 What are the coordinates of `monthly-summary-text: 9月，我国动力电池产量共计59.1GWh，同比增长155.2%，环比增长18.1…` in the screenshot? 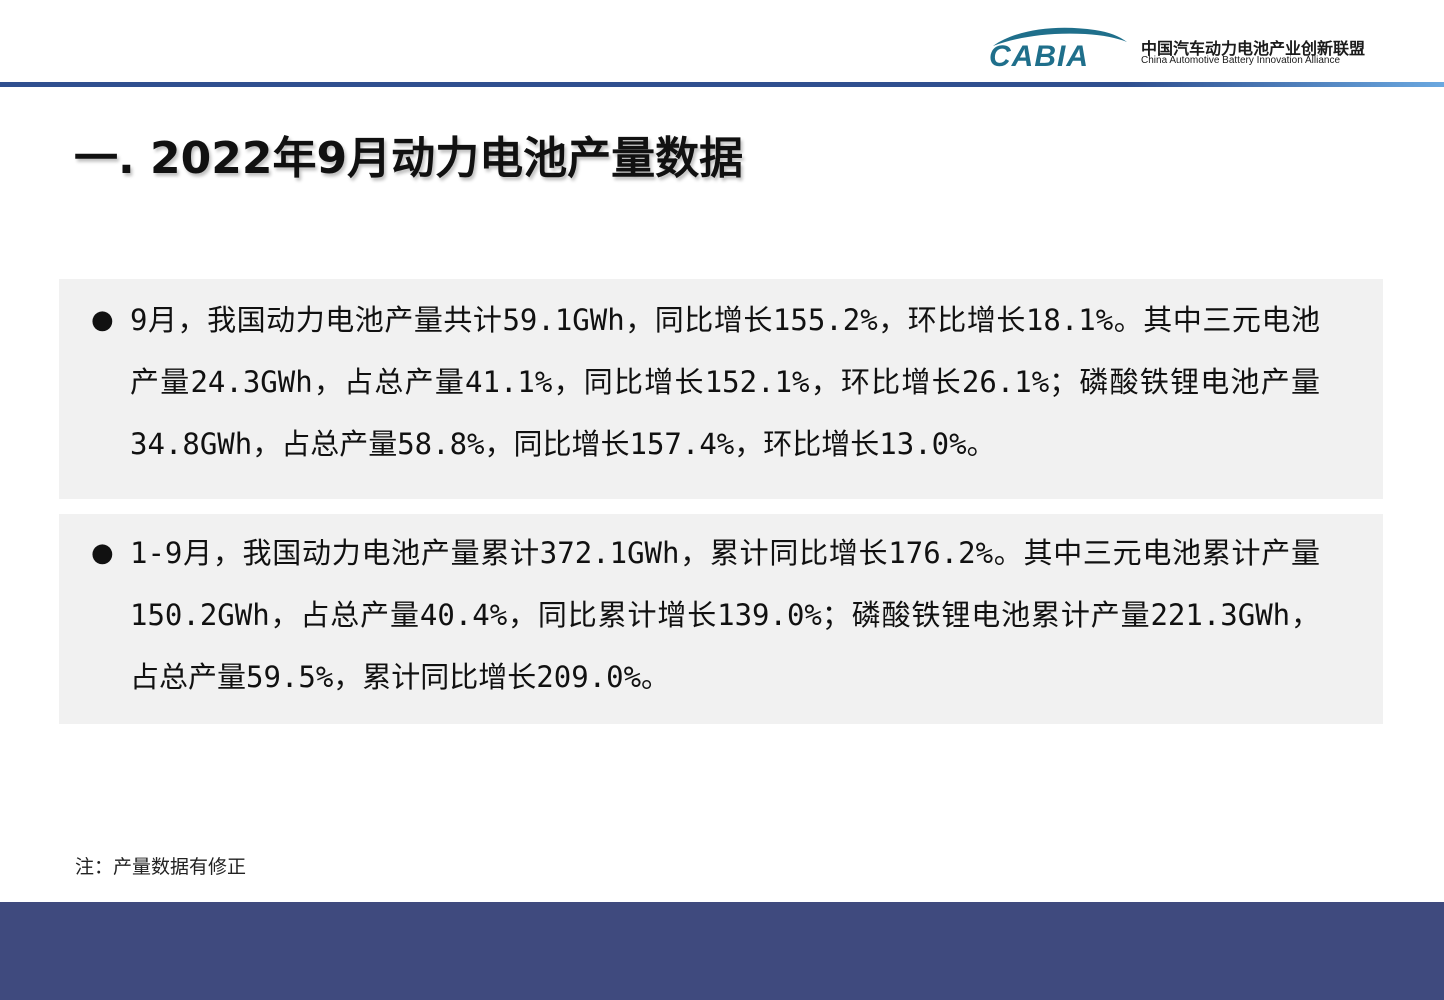 It's located at (725, 382).